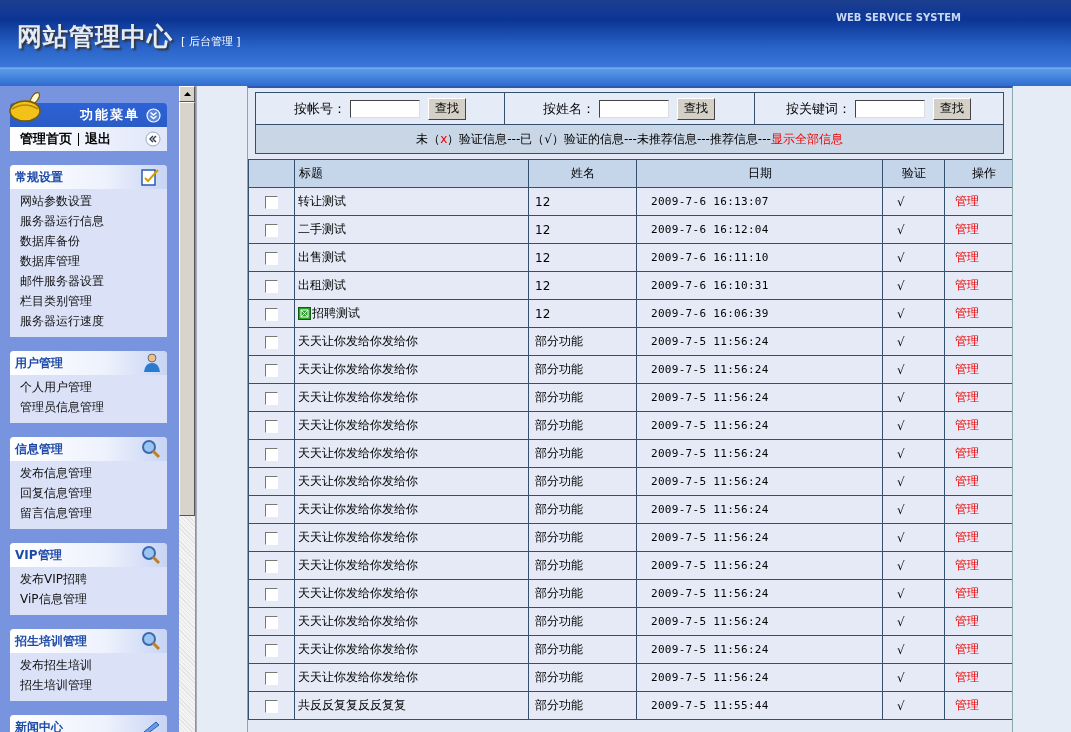 The width and height of the screenshot is (1071, 732). Describe the element at coordinates (93, 261) in the screenshot. I see `menu-item: 数据库管理` at that location.